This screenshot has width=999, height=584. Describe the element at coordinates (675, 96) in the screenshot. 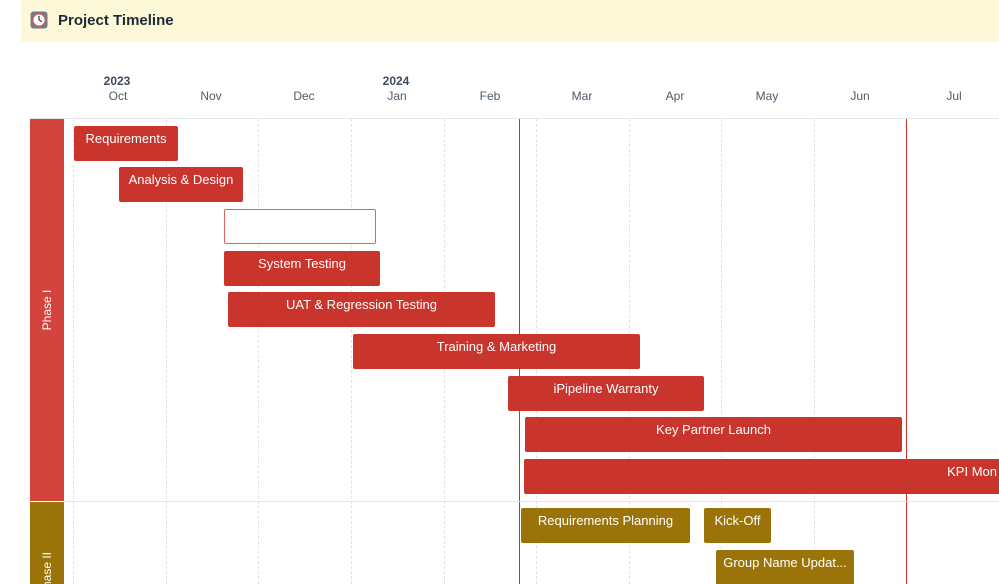

I see `month-label-apr: Apr` at that location.